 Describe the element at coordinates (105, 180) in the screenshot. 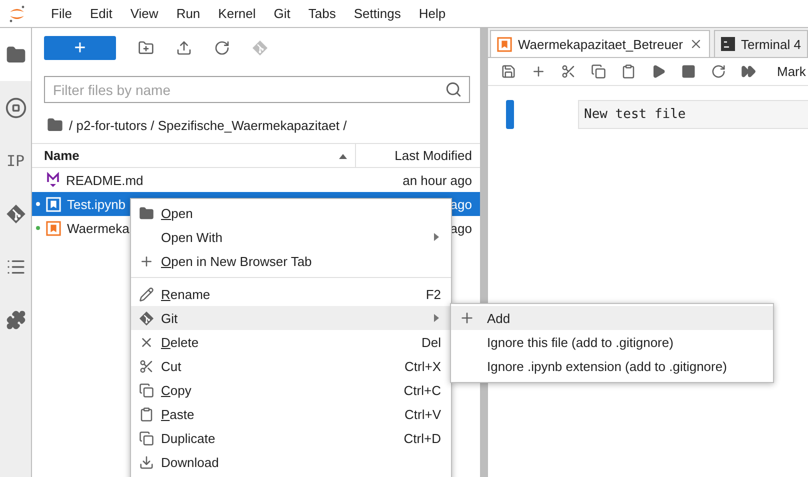

I see `file-name: README.md` at that location.